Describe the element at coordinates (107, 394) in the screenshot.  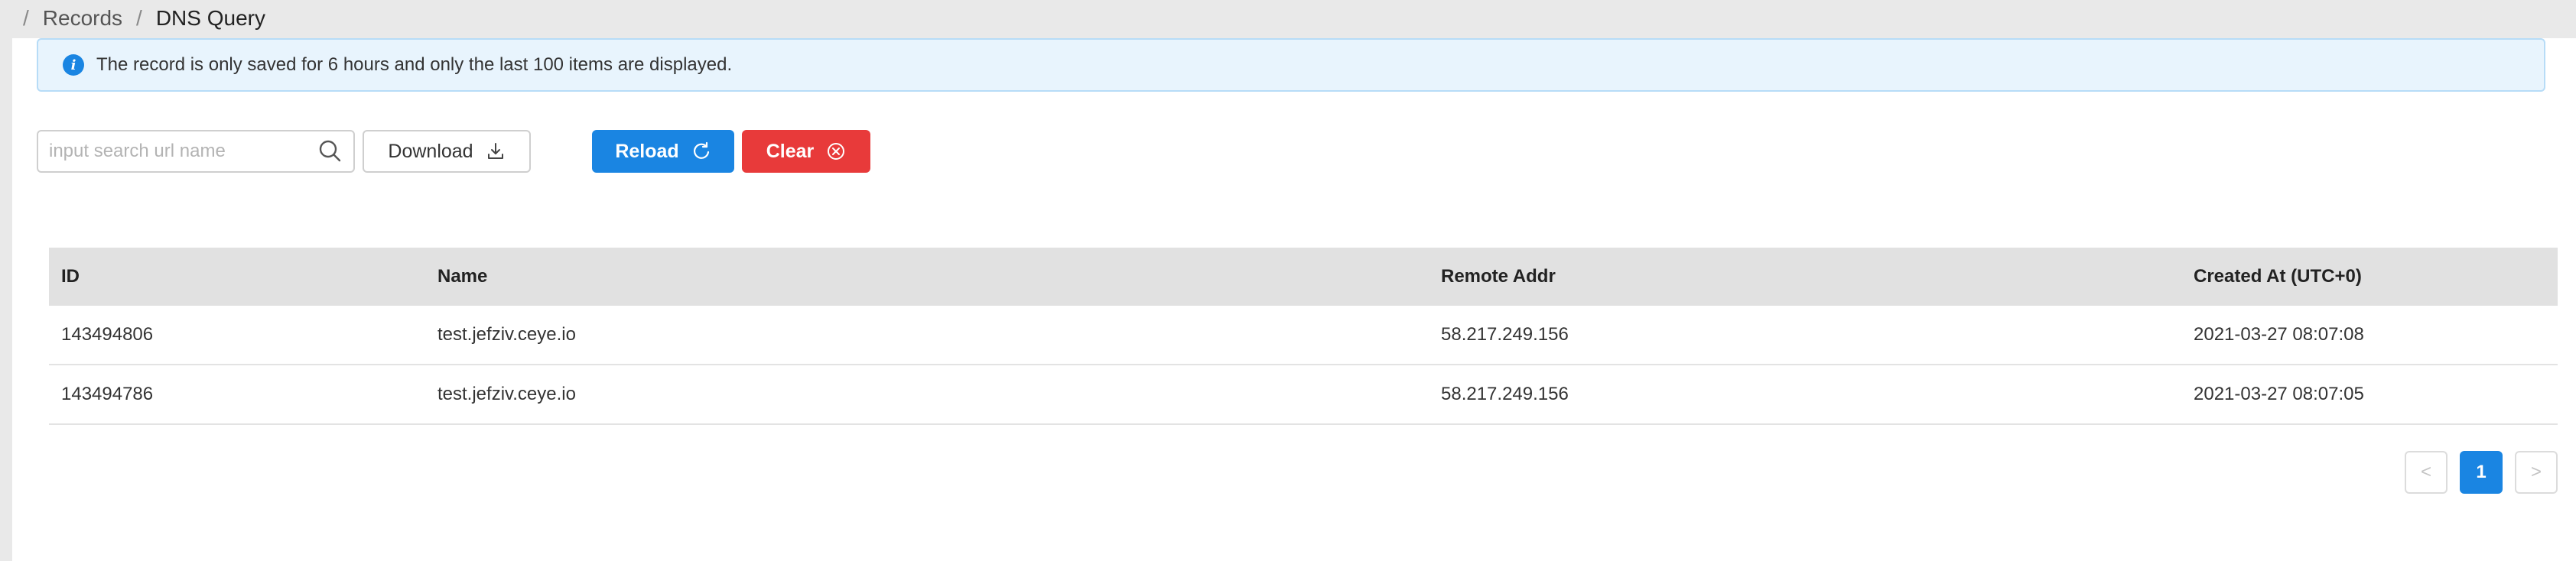
I see `cell-id: 143494786` at that location.